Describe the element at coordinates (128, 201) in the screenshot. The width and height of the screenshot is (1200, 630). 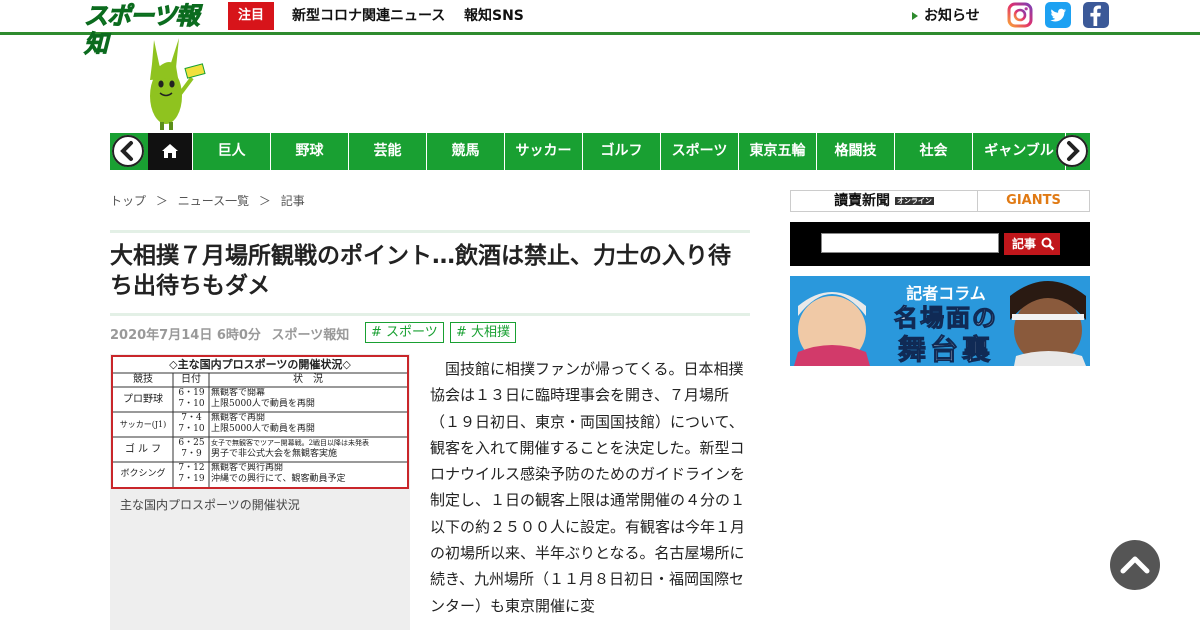
I see `breadcrumb-top: トップ` at that location.